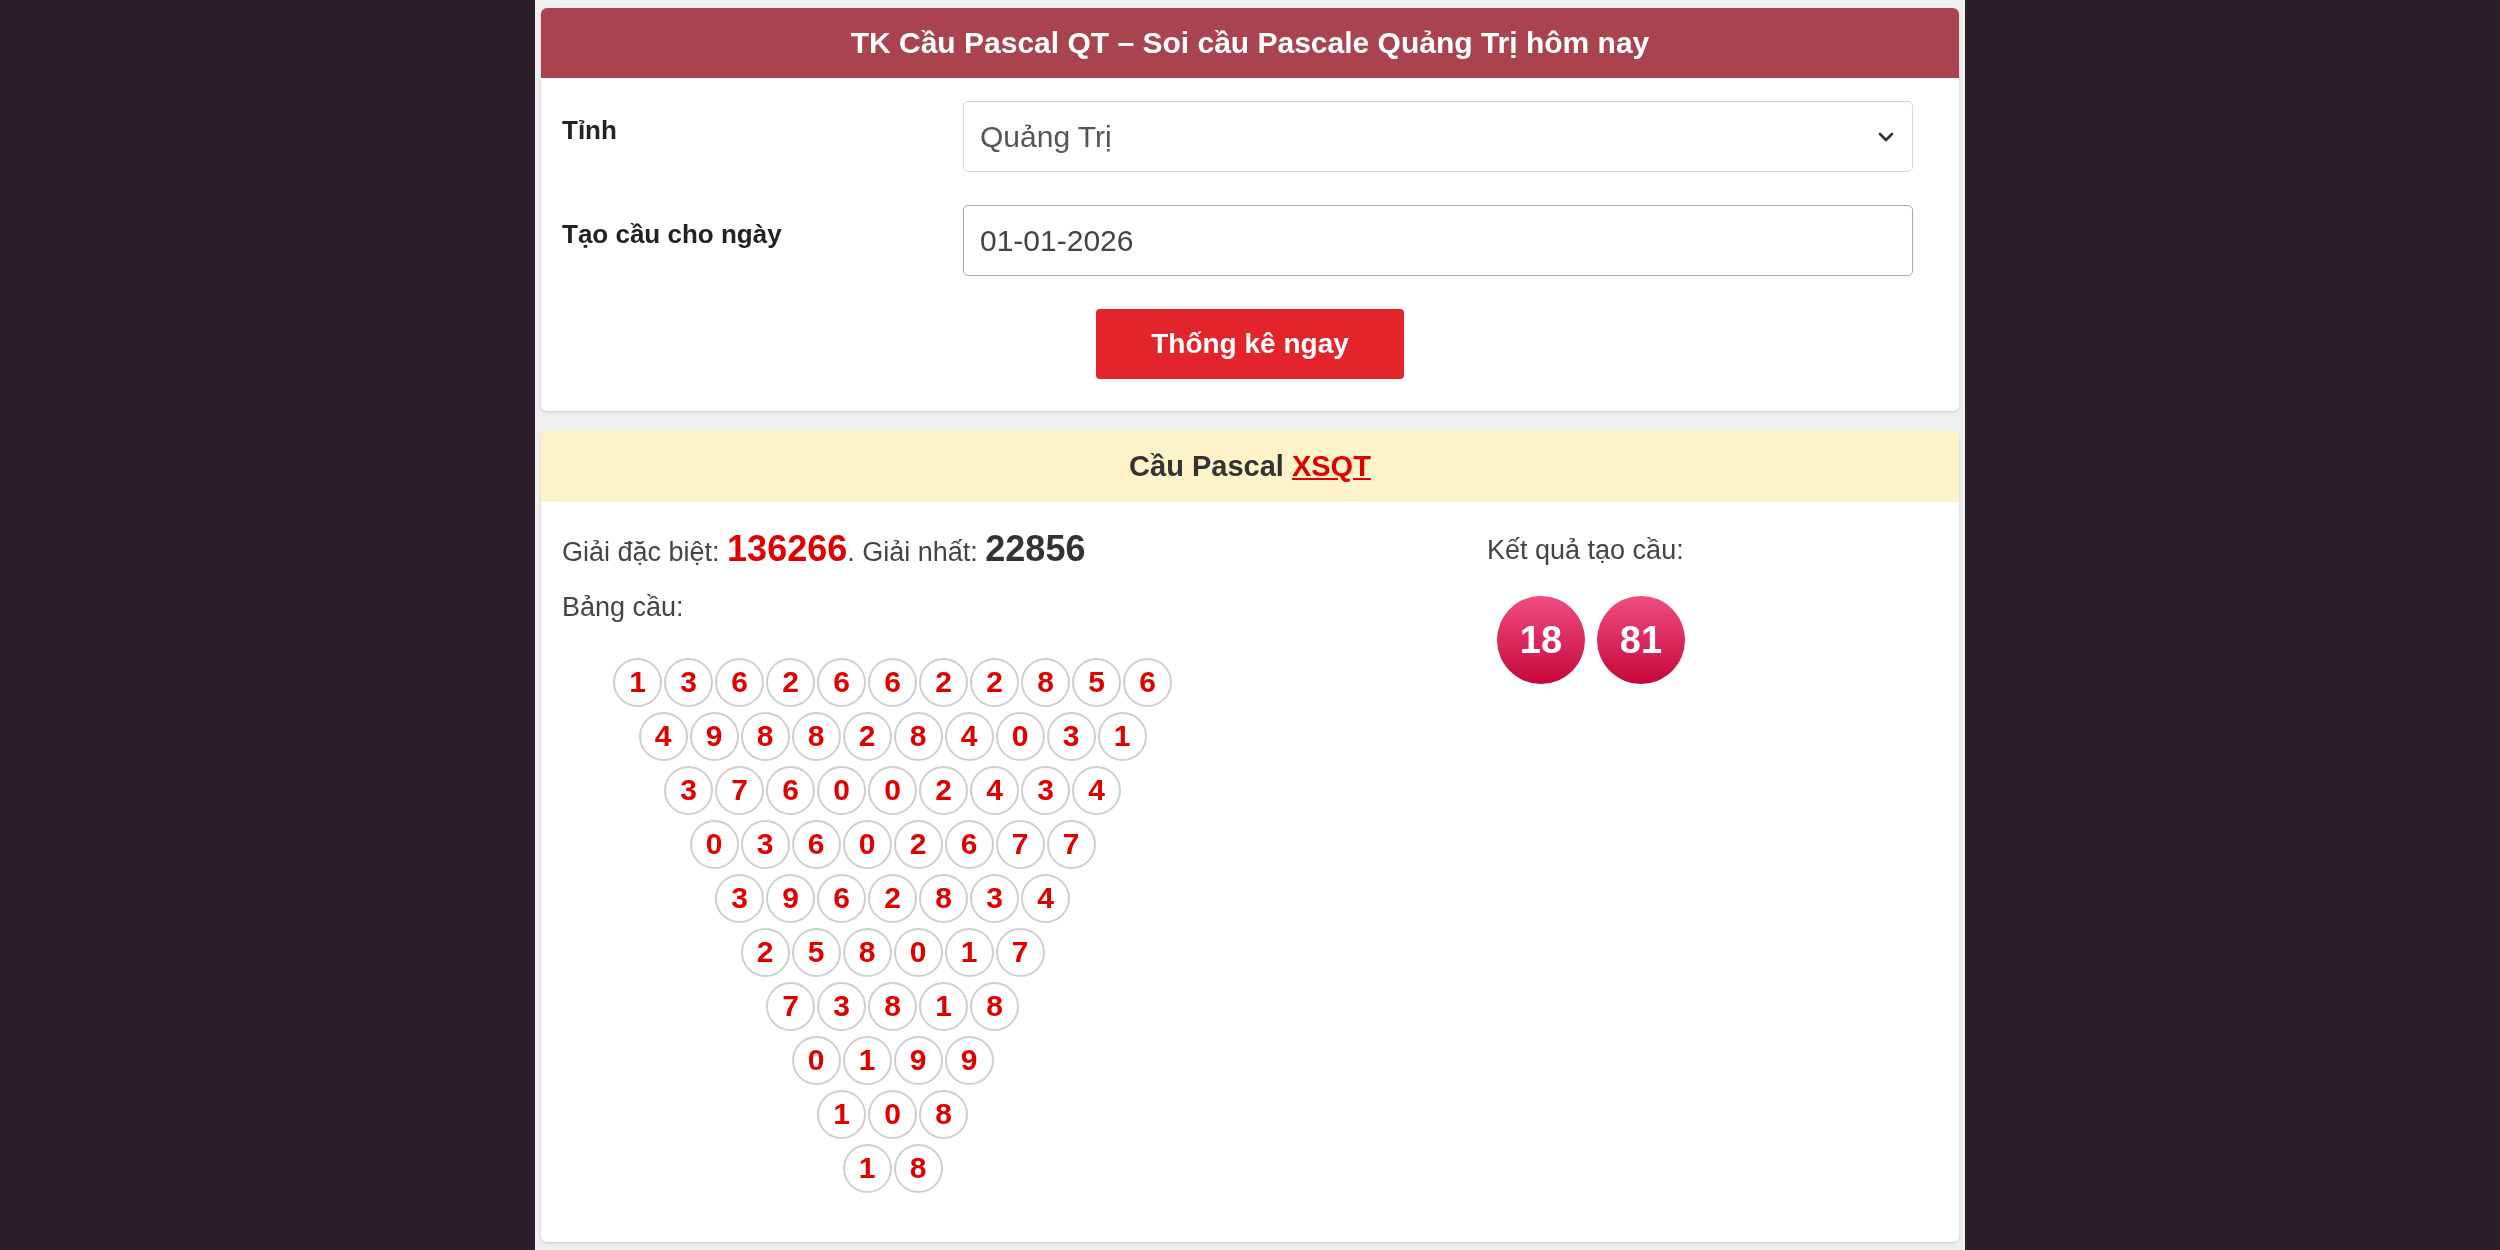 The width and height of the screenshot is (2500, 1250). Describe the element at coordinates (1585, 550) in the screenshot. I see `result-label: Kết quả tạo cầu:` at that location.